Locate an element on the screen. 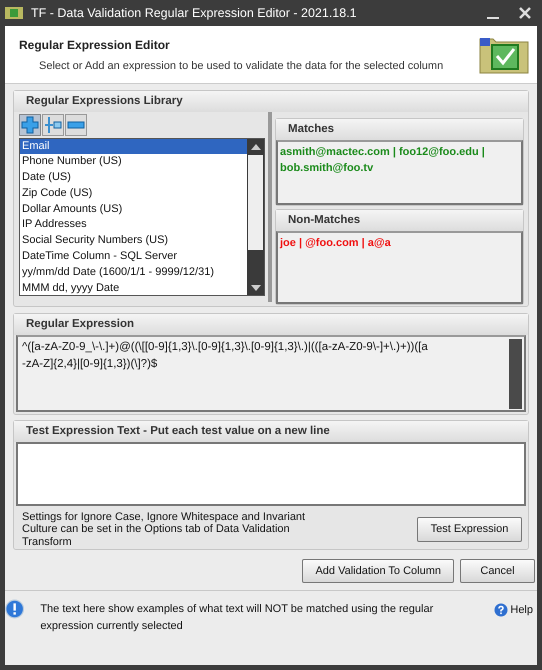 This screenshot has height=670, width=542. list-item: yy/mm/dd Date (1600/1/1 - 9999/12/31) is located at coordinates (133, 272).